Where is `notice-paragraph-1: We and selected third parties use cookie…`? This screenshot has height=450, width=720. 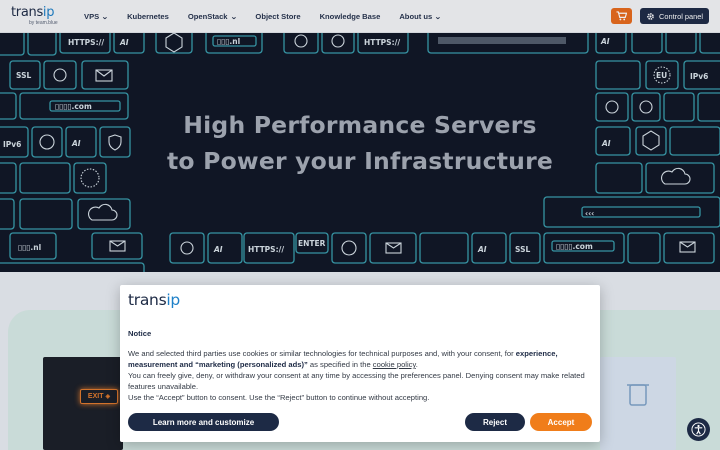
notice-paragraph-1: We and selected third parties use cookie… is located at coordinates (343, 359).